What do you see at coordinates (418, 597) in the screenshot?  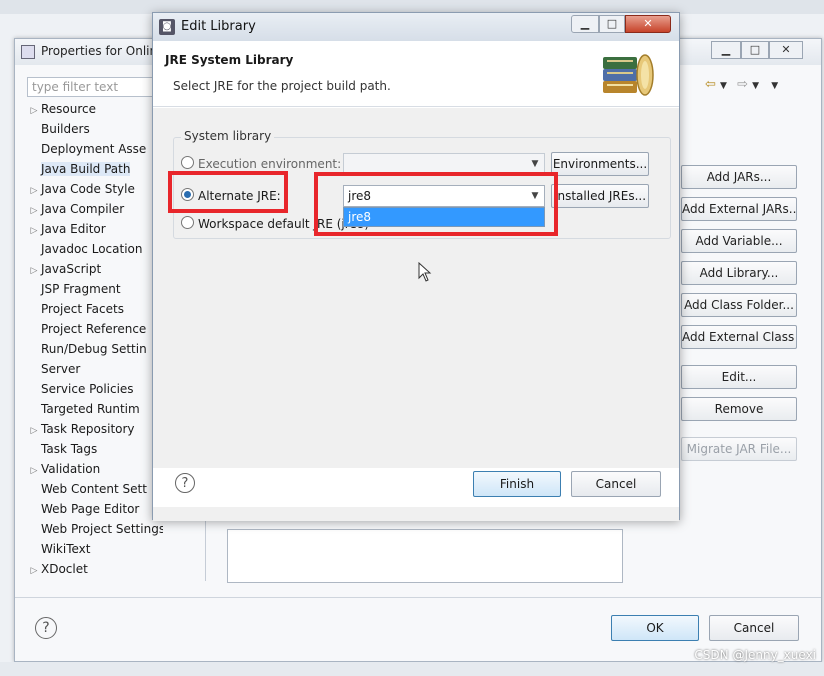 I see `separator` at bounding box center [418, 597].